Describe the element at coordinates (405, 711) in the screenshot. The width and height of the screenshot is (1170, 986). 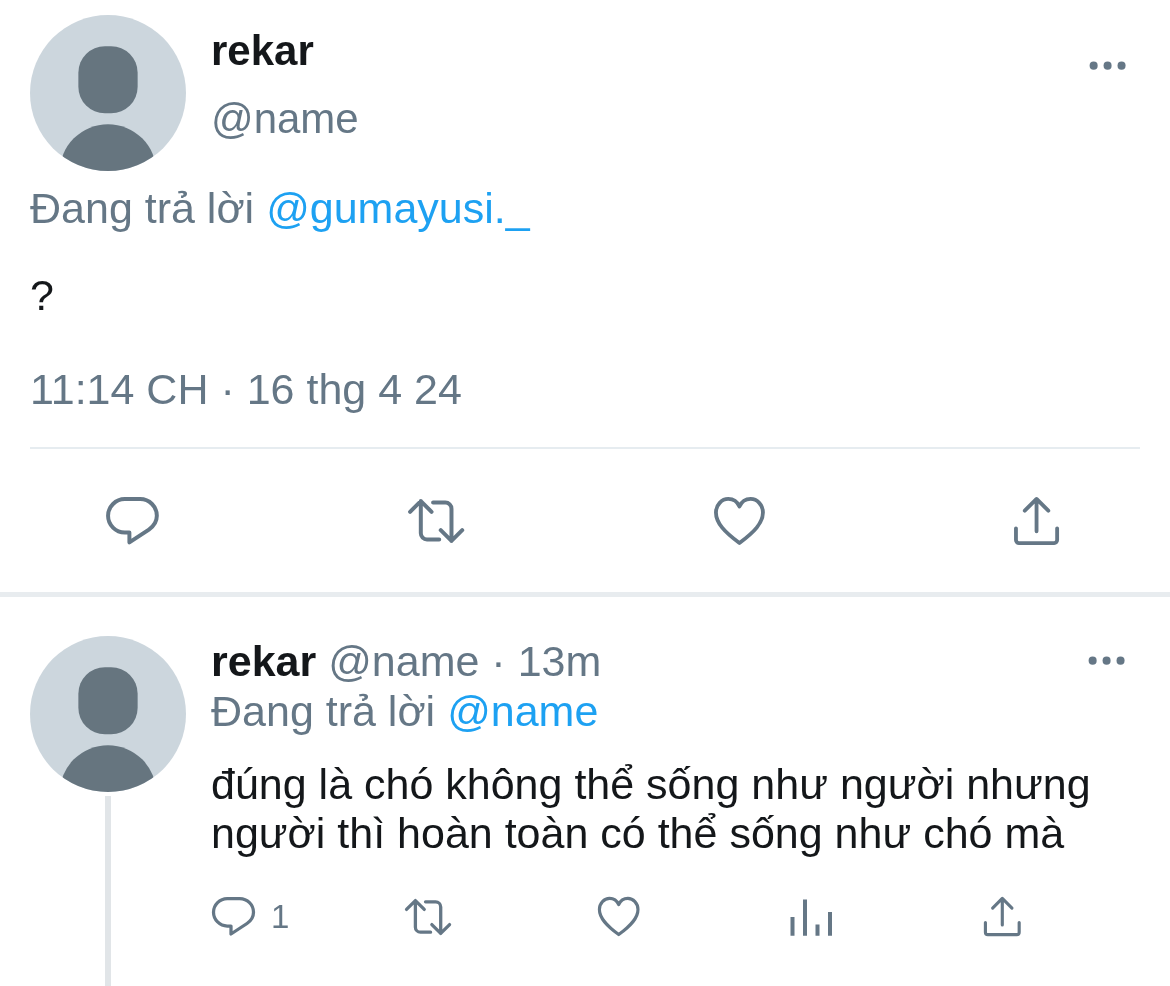
I see `reply-context: Đang trả lời @name` at that location.